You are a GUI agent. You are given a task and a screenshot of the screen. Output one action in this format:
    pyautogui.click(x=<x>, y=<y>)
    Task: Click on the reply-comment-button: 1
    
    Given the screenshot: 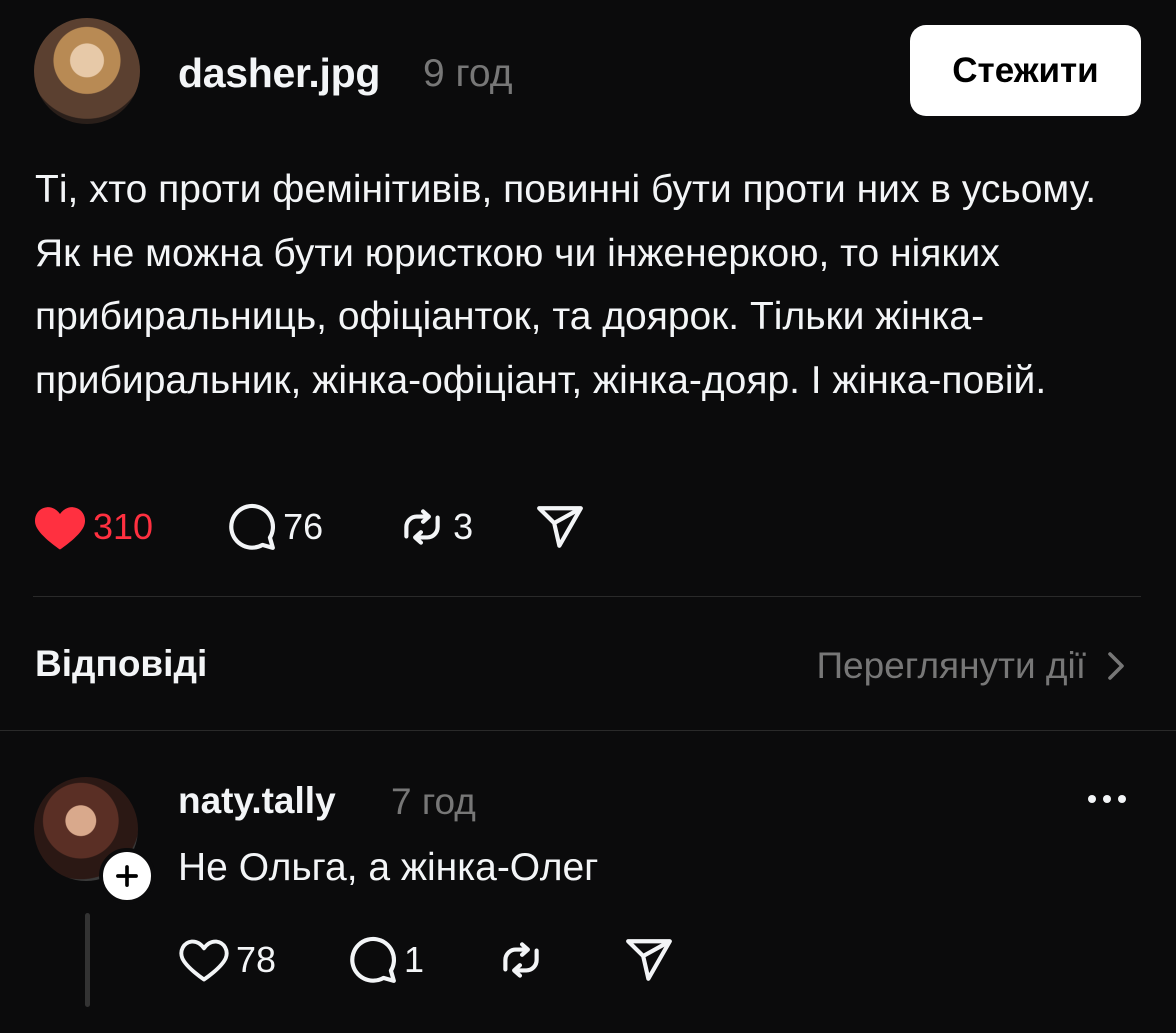 What is the action you would take?
    pyautogui.click(x=386, y=960)
    